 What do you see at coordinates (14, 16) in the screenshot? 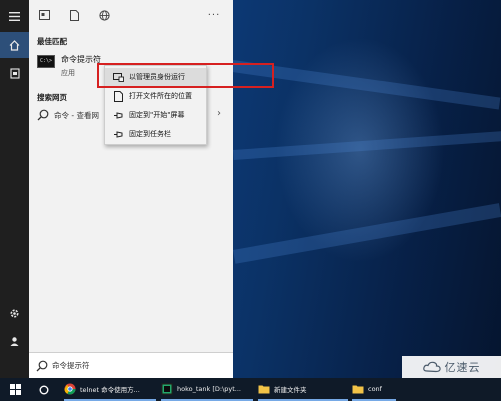
I see `hamburger-menu-icon` at bounding box center [14, 16].